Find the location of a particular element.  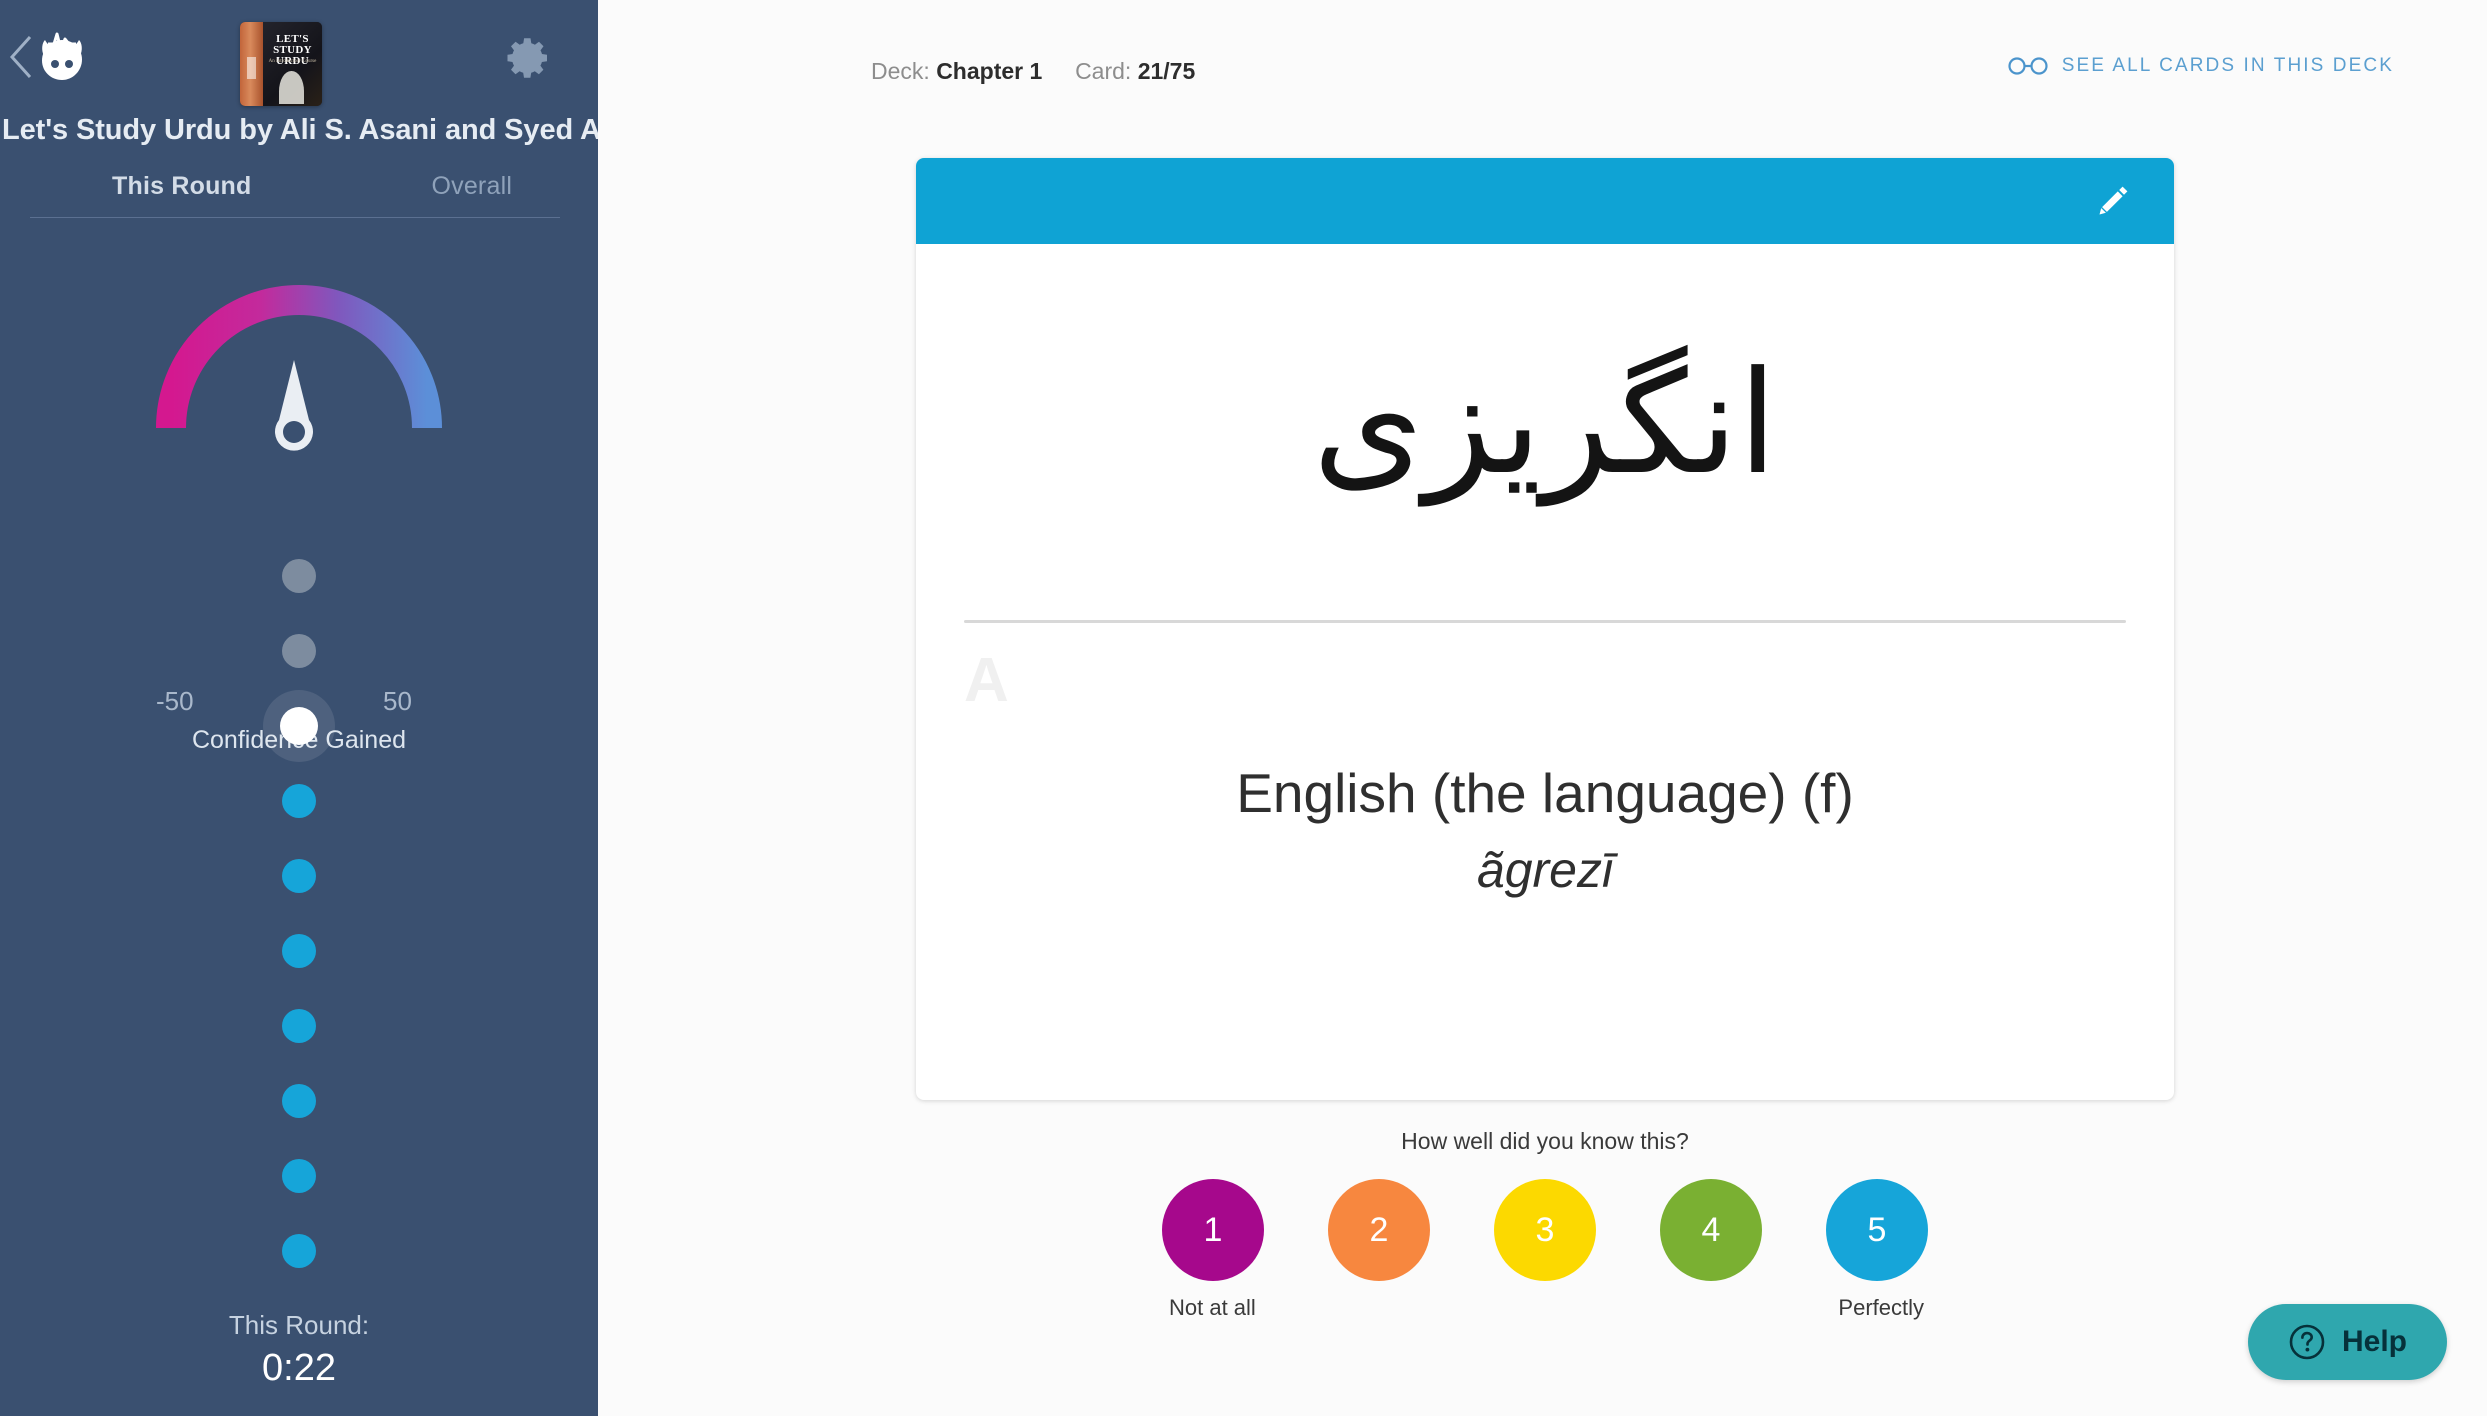

progress-dots is located at coordinates (299, 913).